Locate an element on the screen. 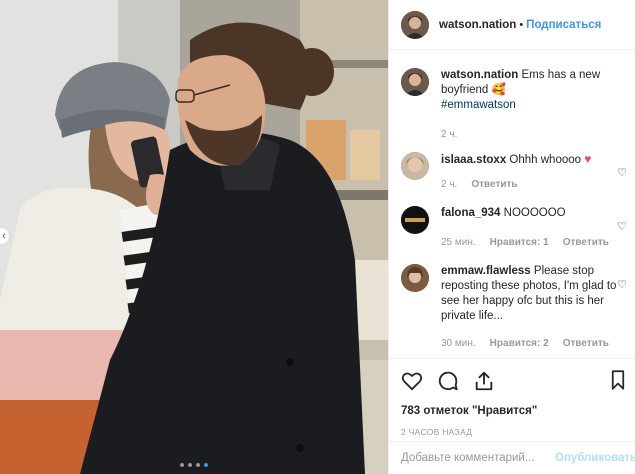  hashtag-link: #emmawatson is located at coordinates (478, 105).